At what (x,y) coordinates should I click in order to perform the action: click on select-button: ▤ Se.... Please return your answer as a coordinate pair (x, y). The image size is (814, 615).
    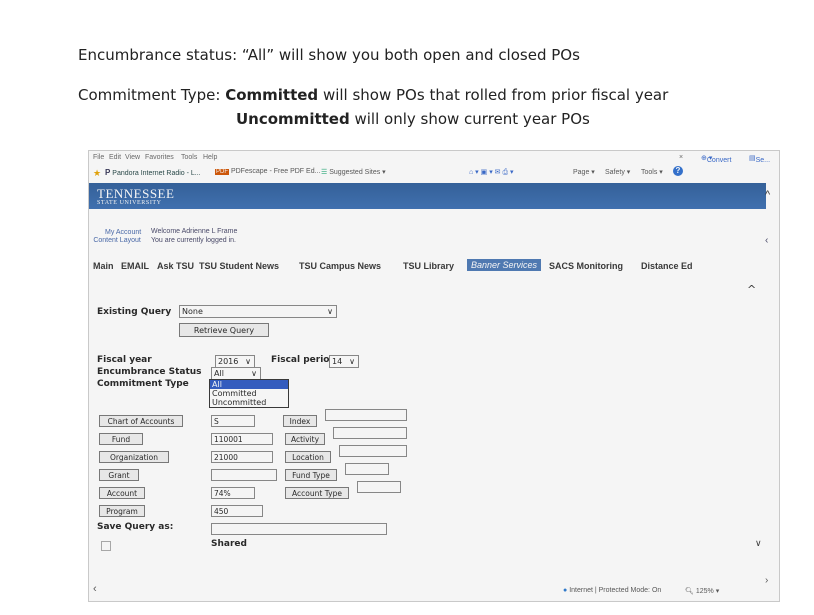
    Looking at the image, I should click on (759, 159).